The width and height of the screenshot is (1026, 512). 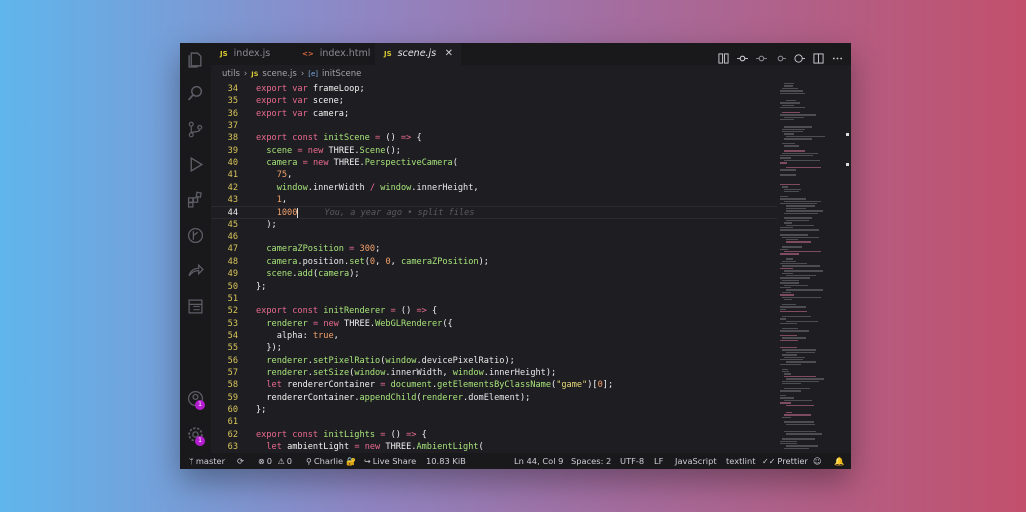 I want to click on linter-status: textlint, so click(x=741, y=461).